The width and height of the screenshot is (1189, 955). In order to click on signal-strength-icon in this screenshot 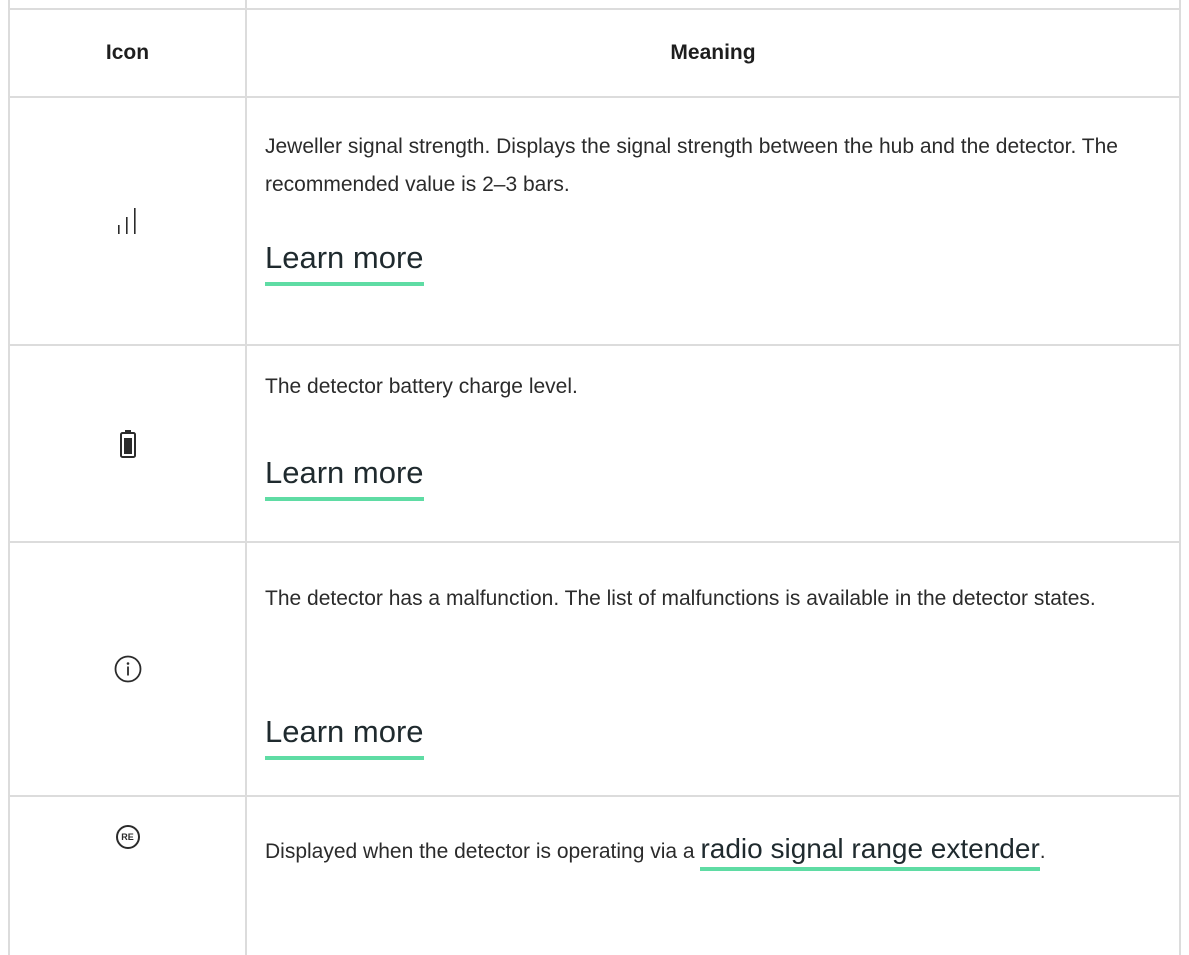, I will do `click(126, 221)`.